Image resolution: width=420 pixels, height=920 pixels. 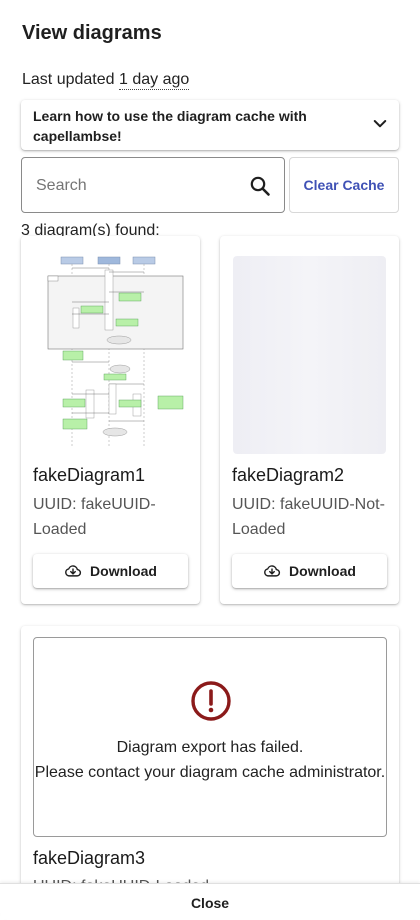 What do you see at coordinates (136, 186) in the screenshot?
I see `search-input` at bounding box center [136, 186].